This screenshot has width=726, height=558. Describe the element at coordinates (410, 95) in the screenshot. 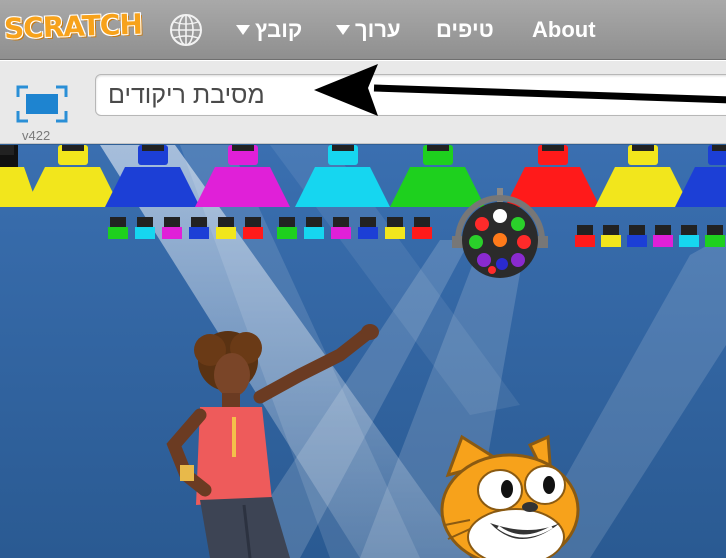

I see `project-title-input` at that location.